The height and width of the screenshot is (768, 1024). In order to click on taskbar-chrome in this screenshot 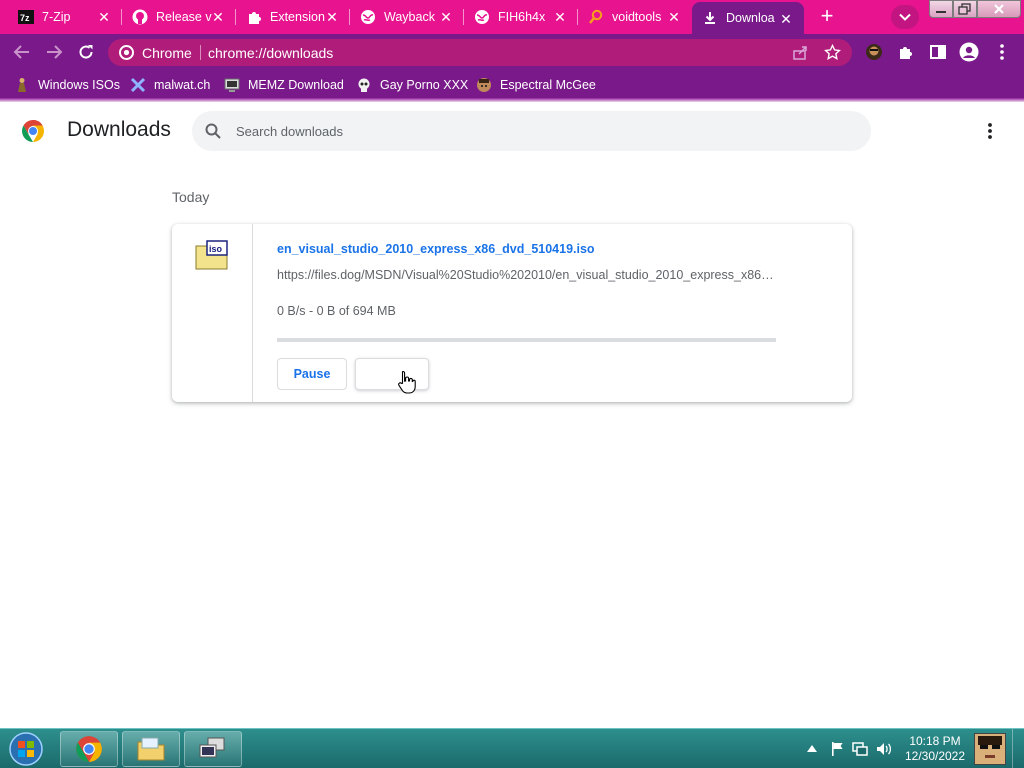, I will do `click(89, 749)`.